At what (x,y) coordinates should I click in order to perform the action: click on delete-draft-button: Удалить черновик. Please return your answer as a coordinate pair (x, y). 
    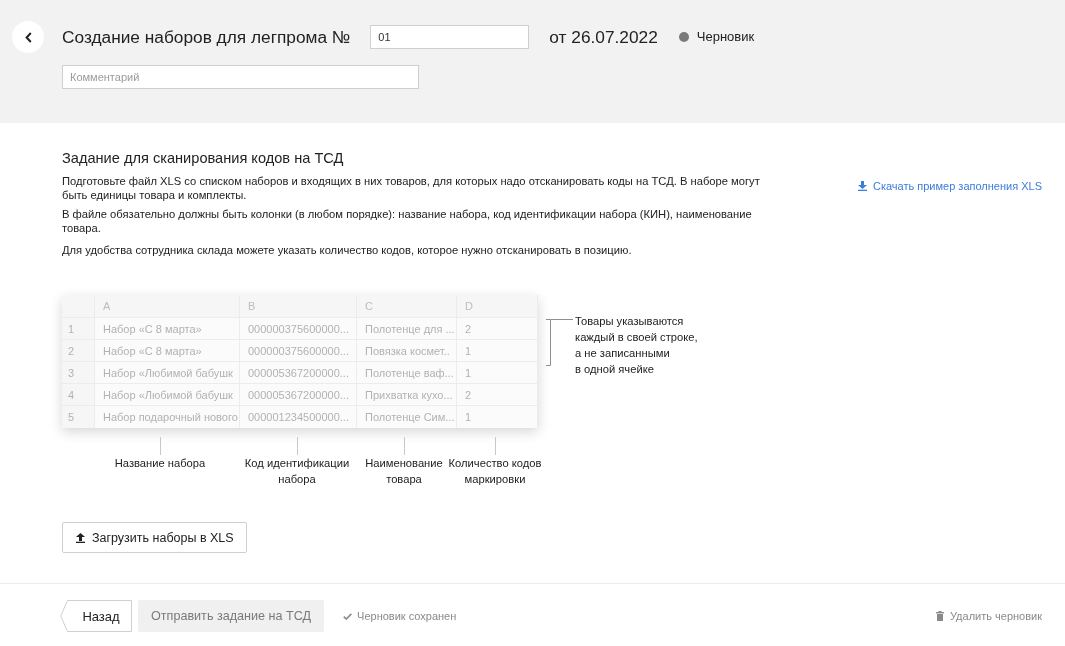
    Looking at the image, I should click on (989, 616).